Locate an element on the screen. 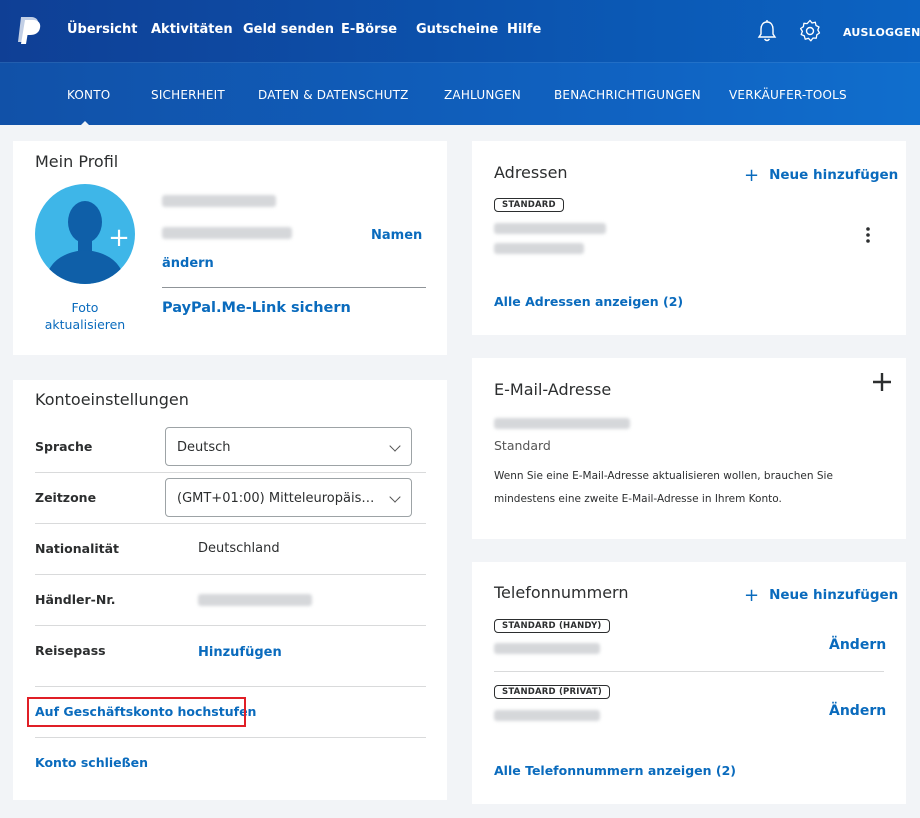 The height and width of the screenshot is (818, 920). merchant-id-label: Händler-Nr. is located at coordinates (75, 599).